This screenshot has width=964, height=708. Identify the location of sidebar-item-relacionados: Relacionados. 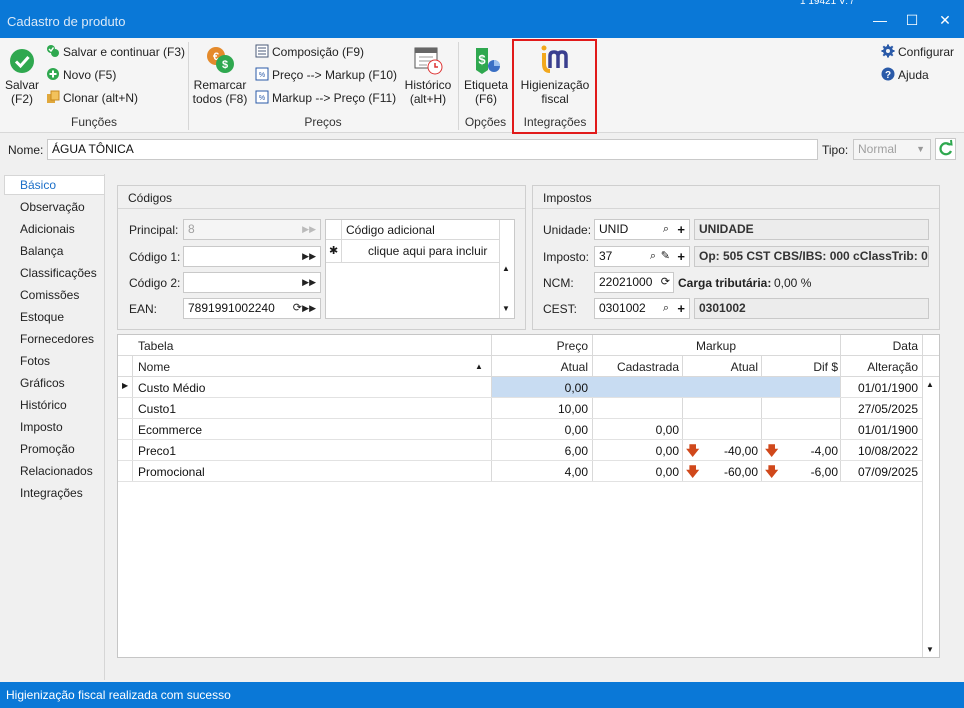
(56, 471).